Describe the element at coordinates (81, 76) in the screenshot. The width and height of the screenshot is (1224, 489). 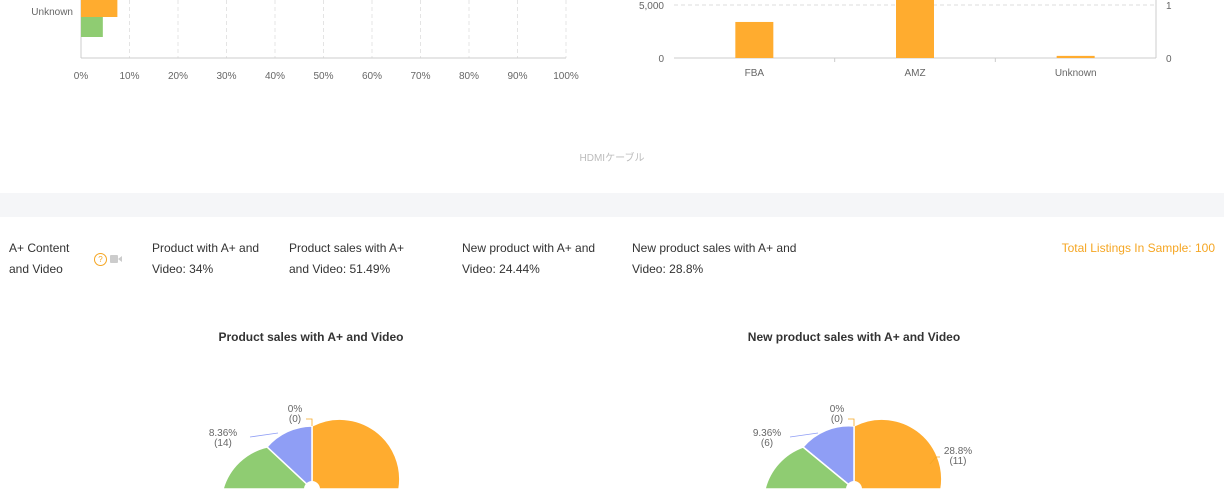
I see `x-tick-label: 0%` at that location.